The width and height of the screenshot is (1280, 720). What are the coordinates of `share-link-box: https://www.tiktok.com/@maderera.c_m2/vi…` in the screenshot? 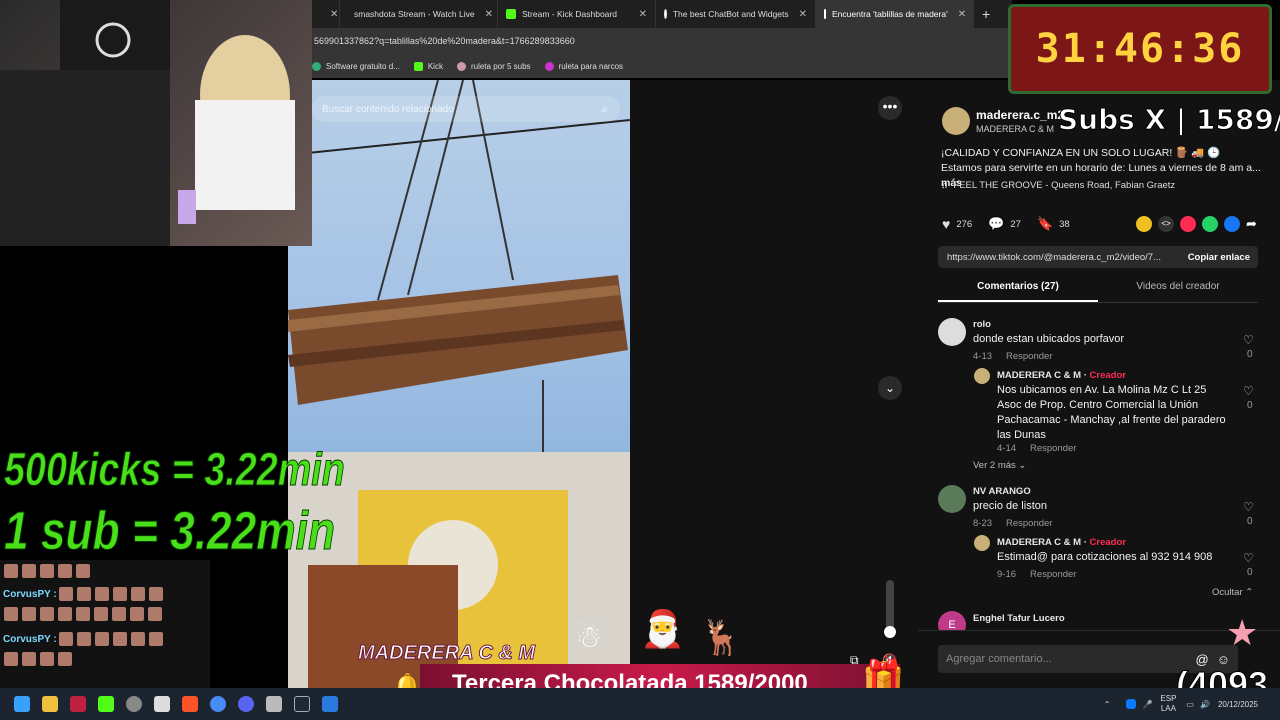 It's located at (1098, 257).